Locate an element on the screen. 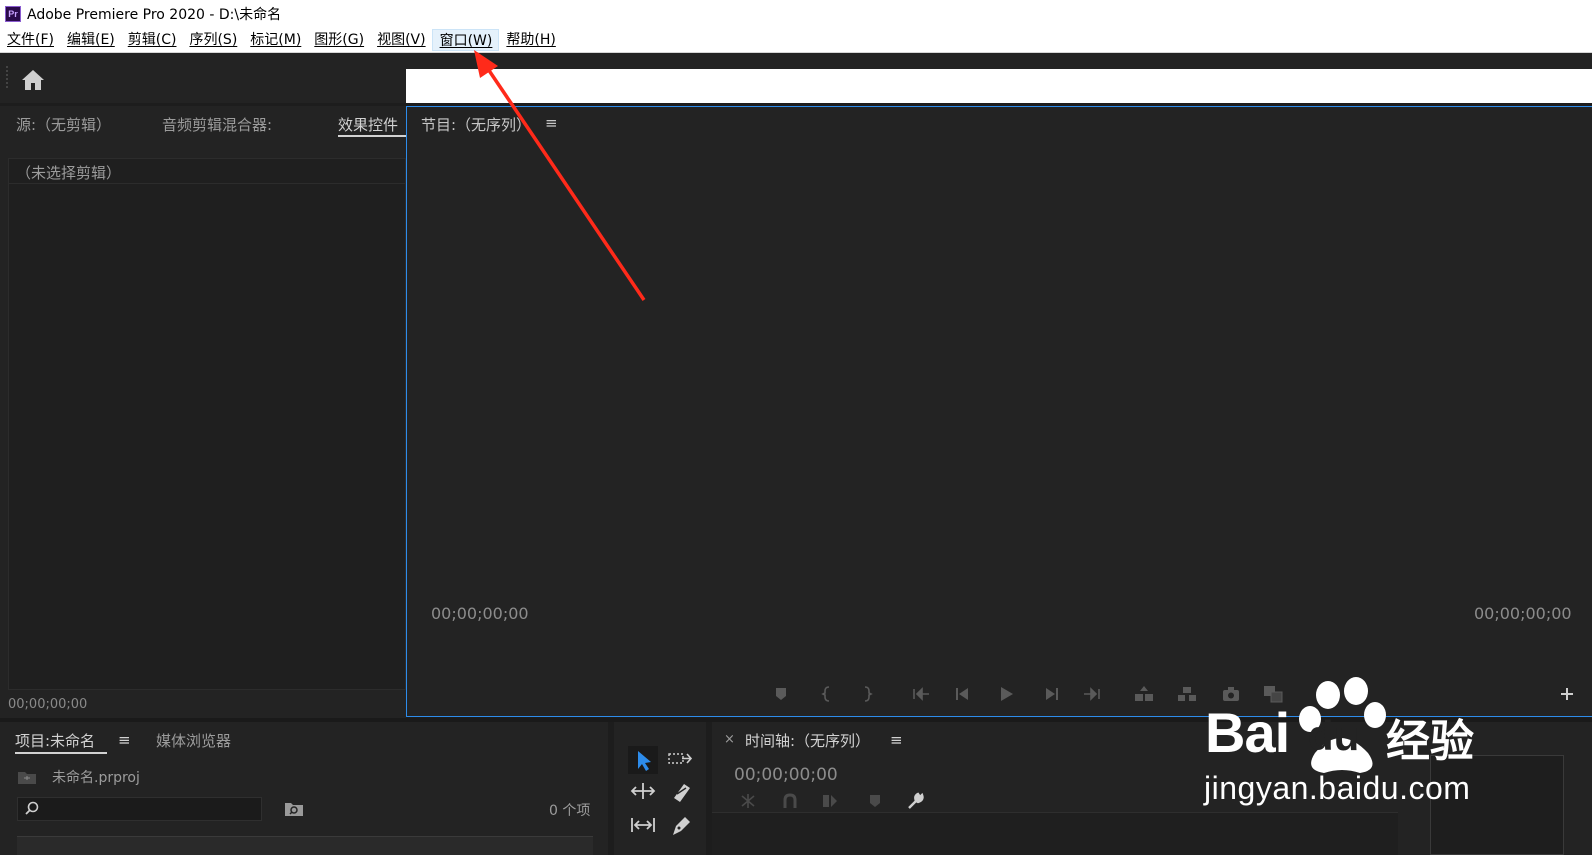 The width and height of the screenshot is (1592, 855). item-count-label: 0 个项 is located at coordinates (570, 811).